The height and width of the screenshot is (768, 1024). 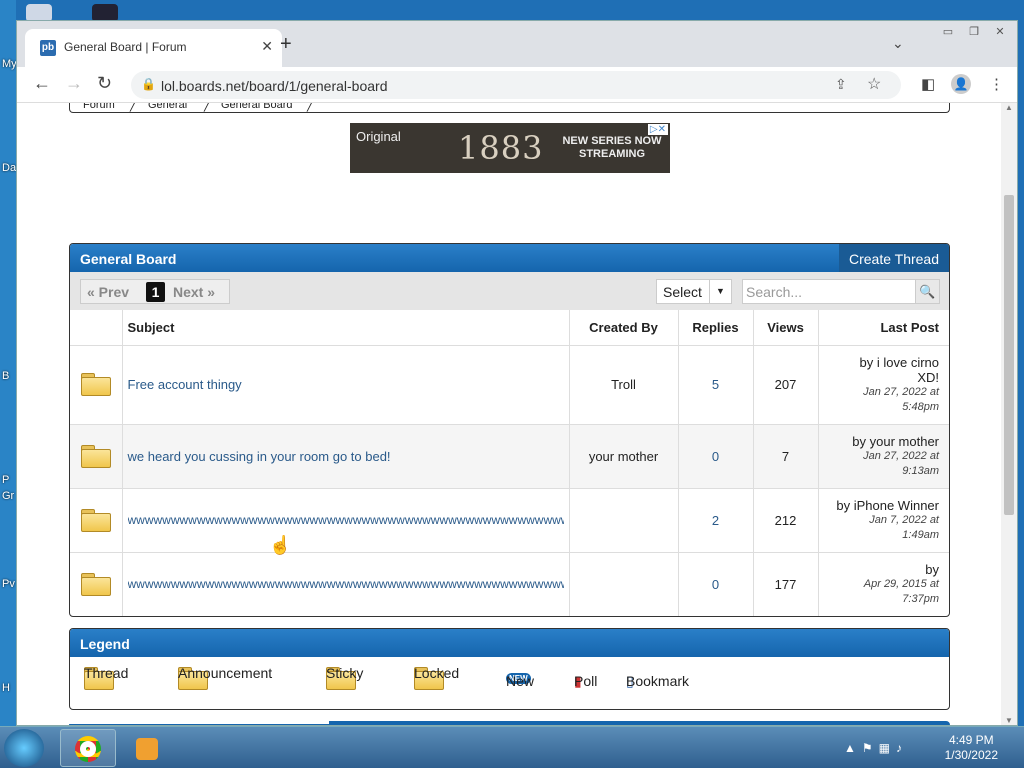 I want to click on next-page-button: Next », so click(x=194, y=292).